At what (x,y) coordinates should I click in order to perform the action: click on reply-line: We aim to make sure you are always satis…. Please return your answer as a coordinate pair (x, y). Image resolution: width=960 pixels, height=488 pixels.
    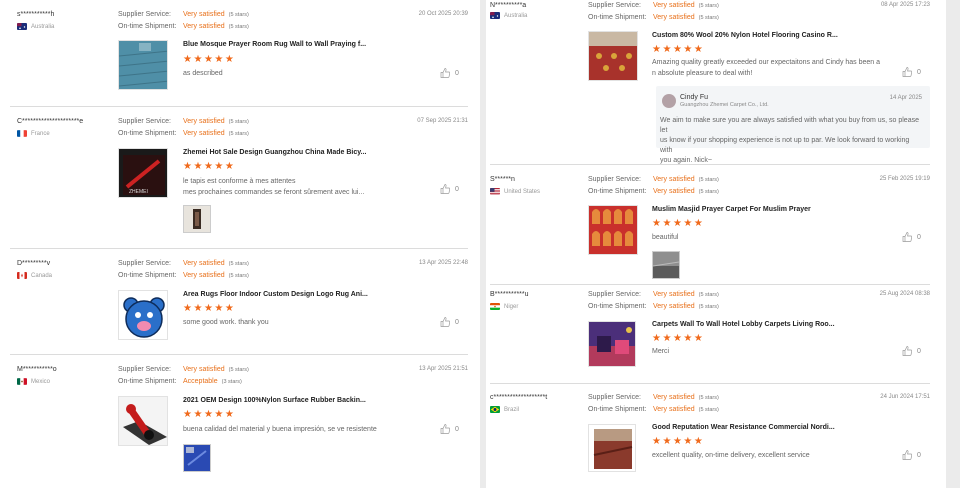
    Looking at the image, I should click on (789, 125).